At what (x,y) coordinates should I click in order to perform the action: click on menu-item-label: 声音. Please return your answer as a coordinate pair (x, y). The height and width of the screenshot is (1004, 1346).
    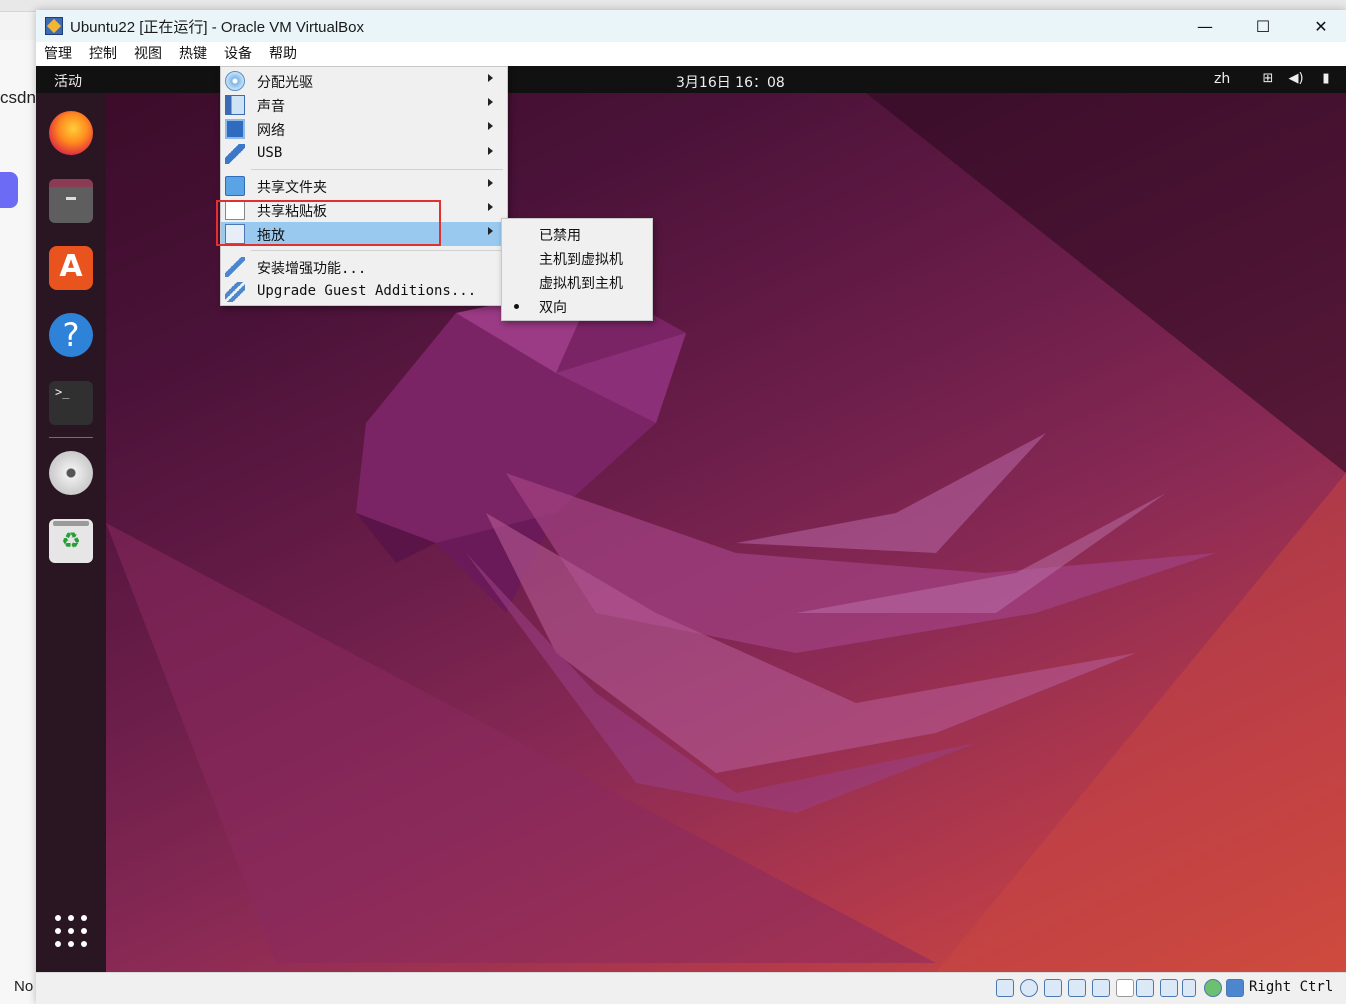
    Looking at the image, I should click on (271, 107).